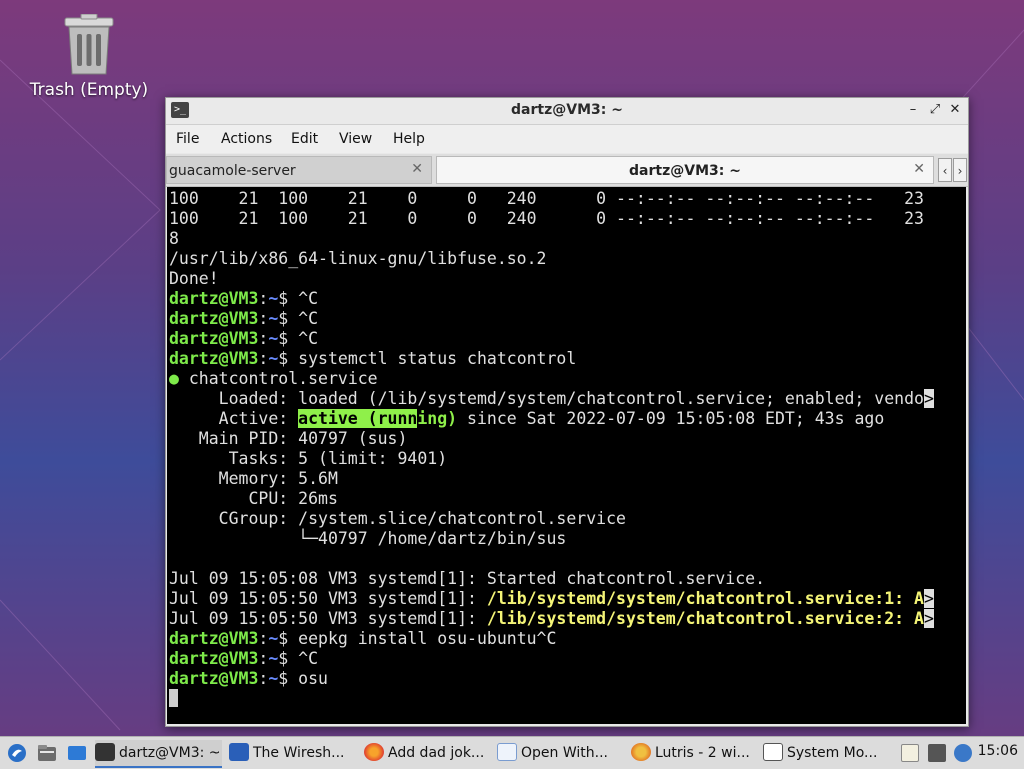 The height and width of the screenshot is (769, 1024). What do you see at coordinates (960, 170) in the screenshot?
I see `tab-scroll-right-icon: ›` at bounding box center [960, 170].